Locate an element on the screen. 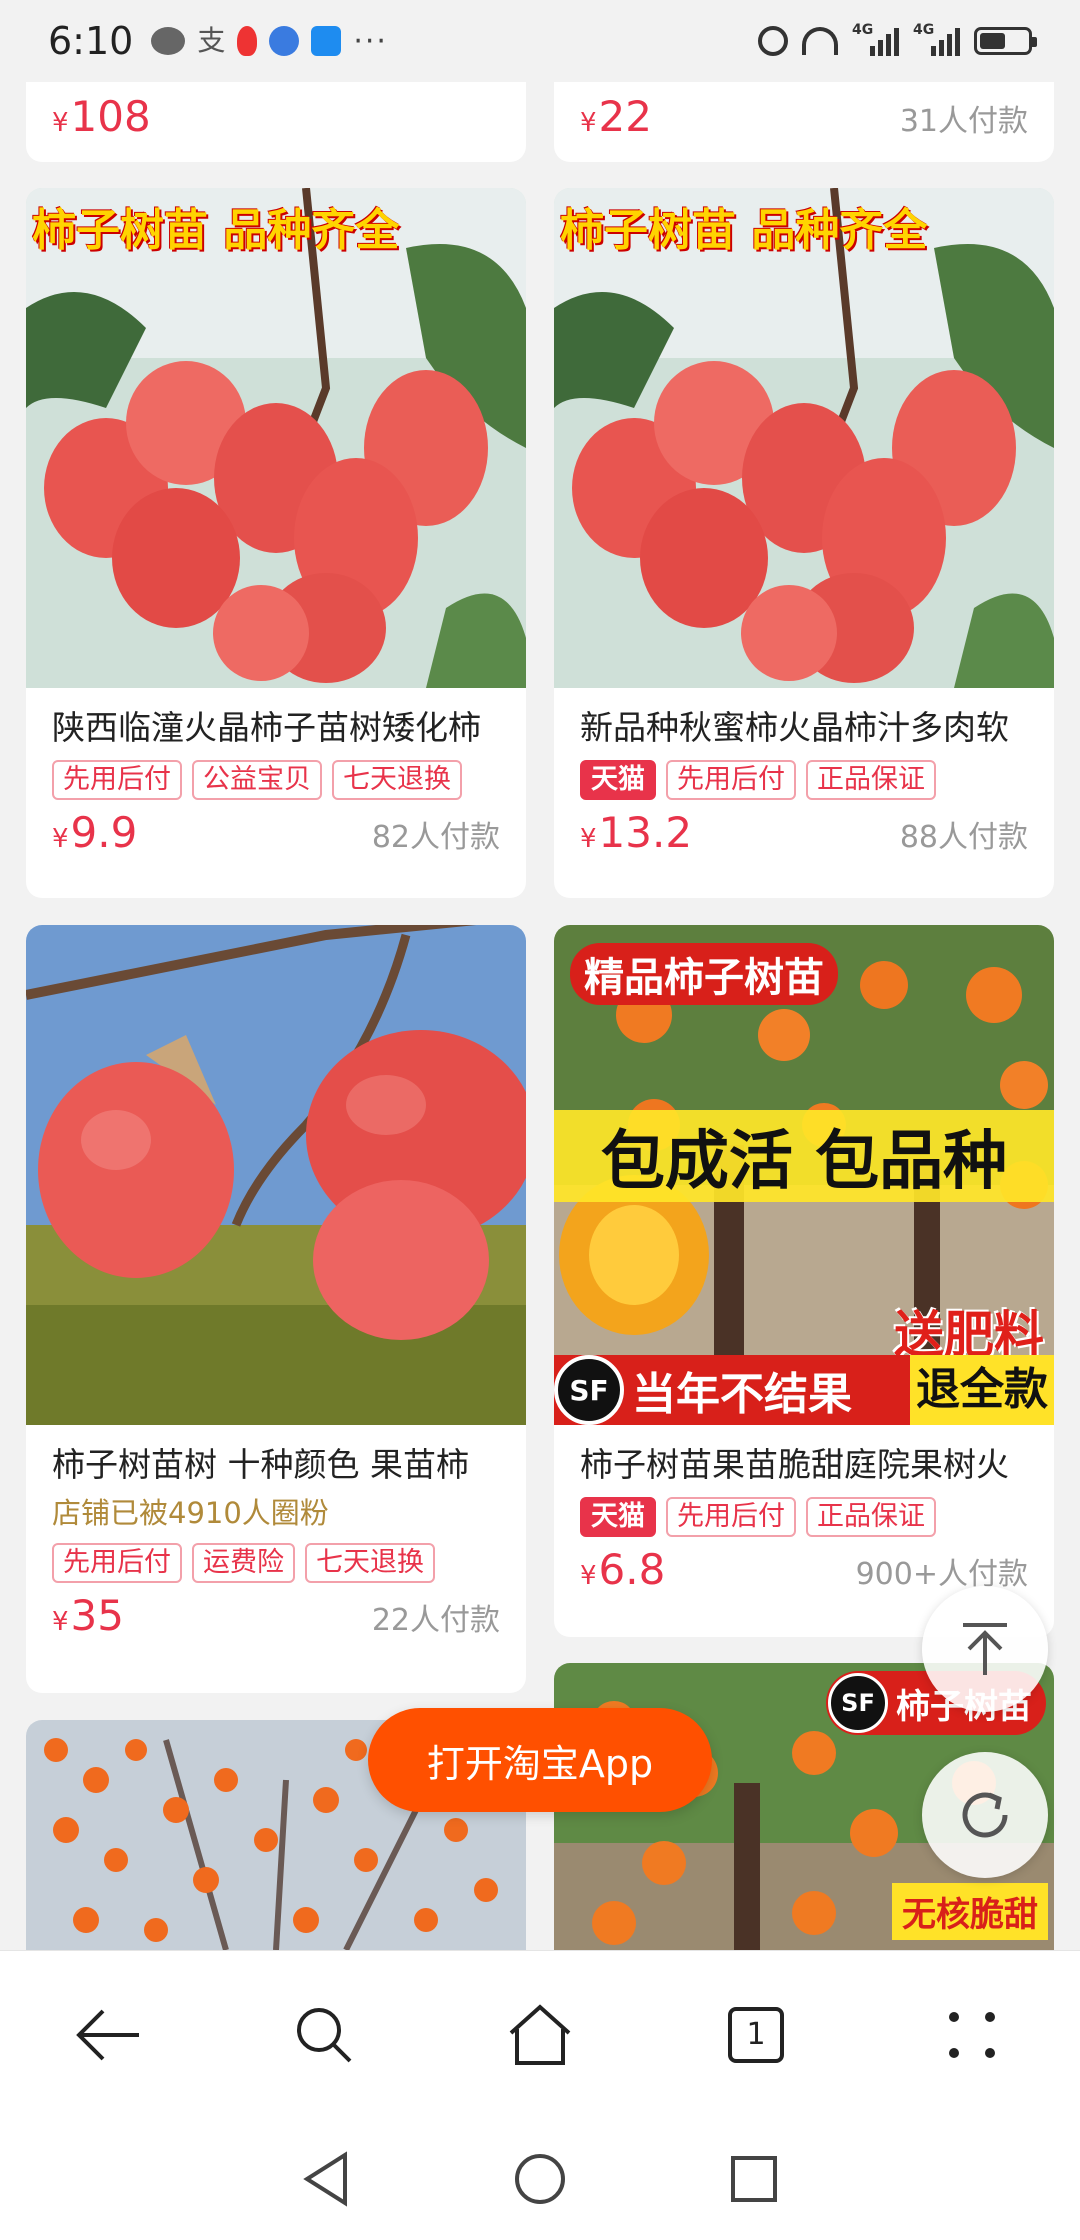 The width and height of the screenshot is (1080, 2240). tag-charity: 公益宝贝 is located at coordinates (257, 780).